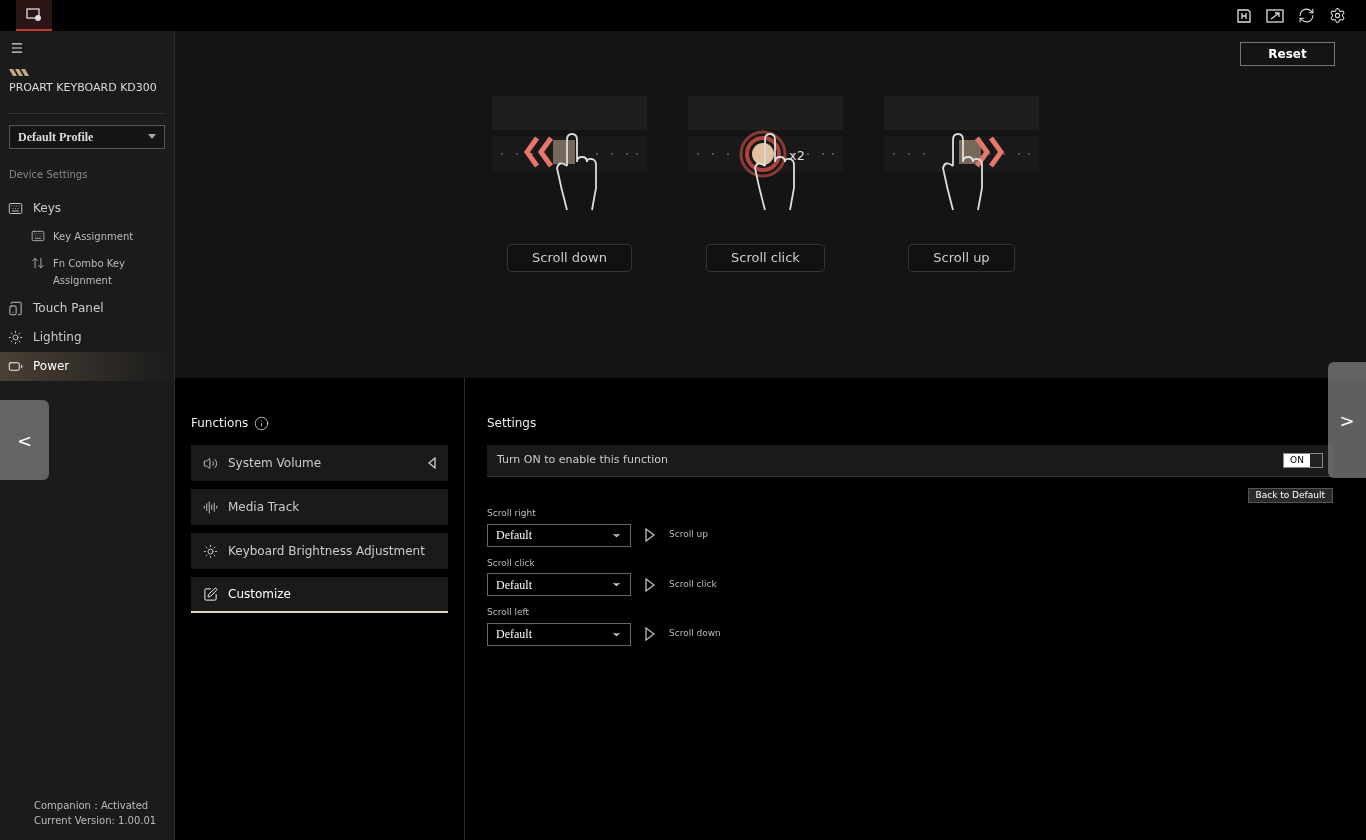  What do you see at coordinates (1290, 495) in the screenshot?
I see `back-to-default-button: Back to Default` at bounding box center [1290, 495].